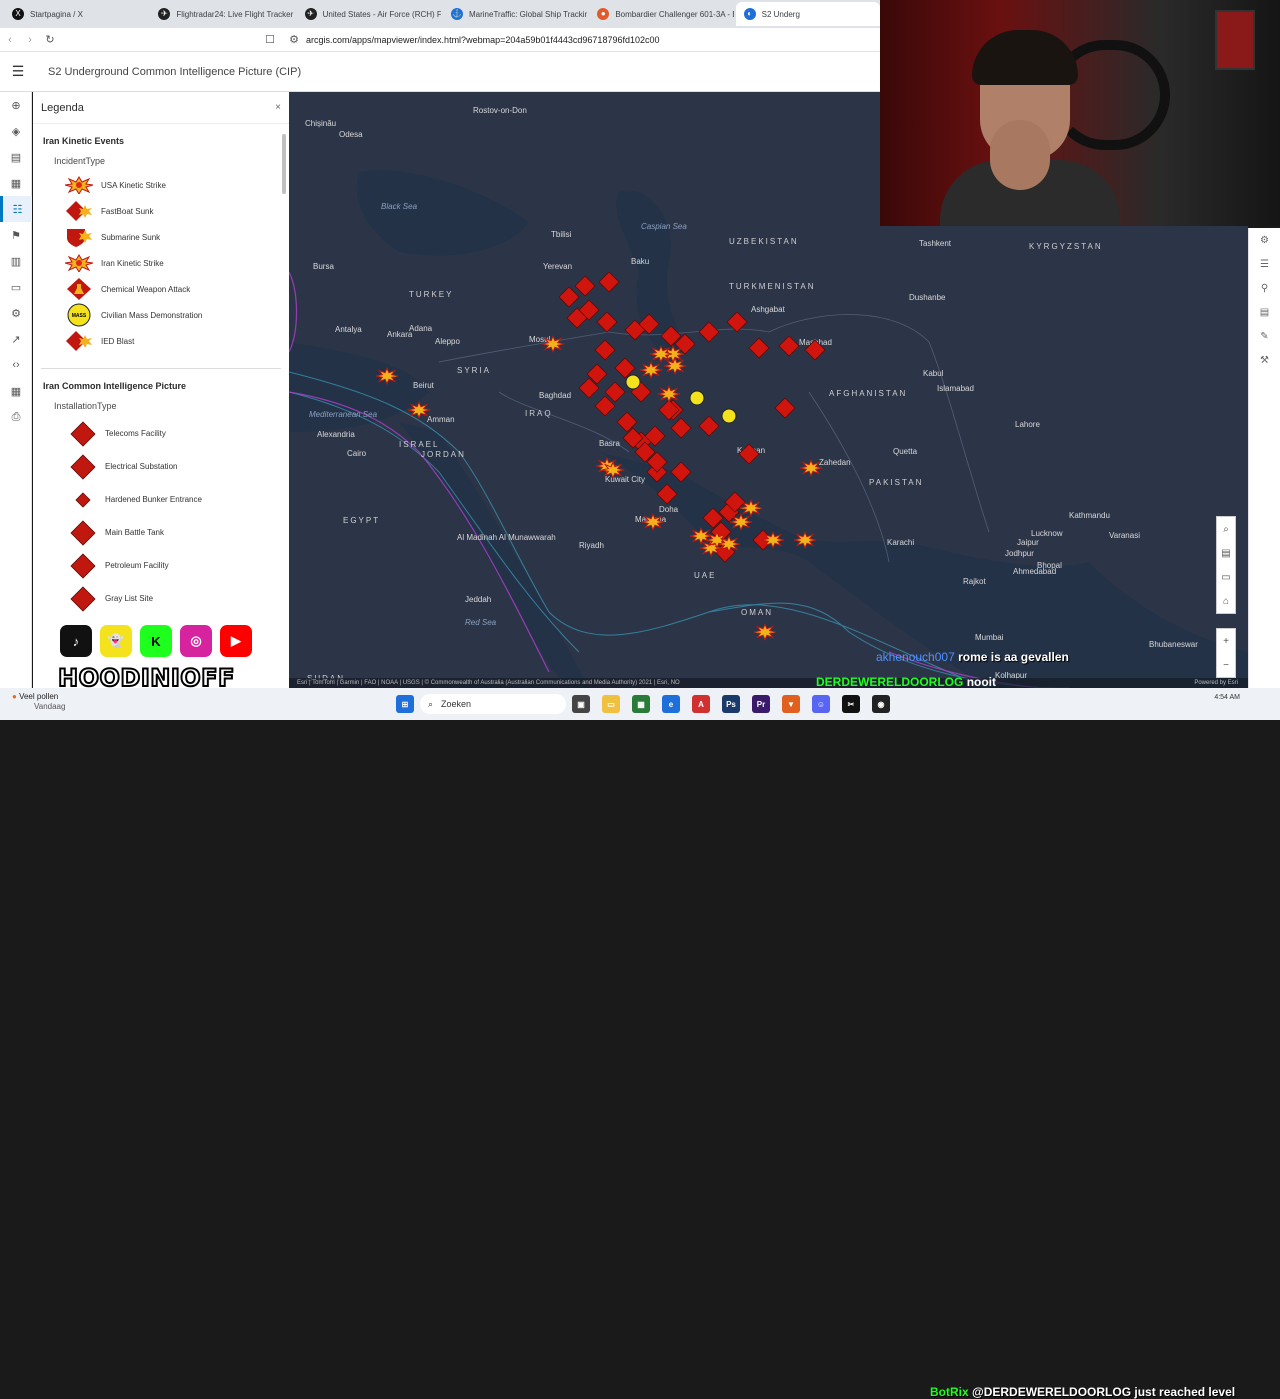 This screenshot has height=1399, width=1280. I want to click on acrobat-icon: A, so click(701, 704).